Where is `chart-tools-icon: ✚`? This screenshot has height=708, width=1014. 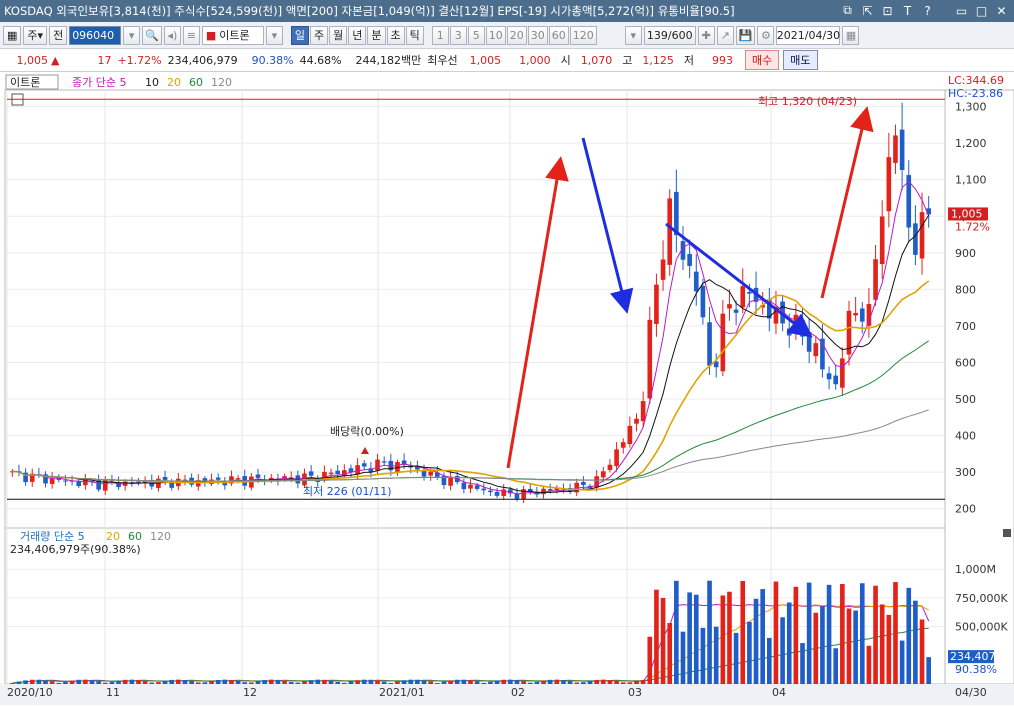
chart-tools-icon: ✚ is located at coordinates (706, 35).